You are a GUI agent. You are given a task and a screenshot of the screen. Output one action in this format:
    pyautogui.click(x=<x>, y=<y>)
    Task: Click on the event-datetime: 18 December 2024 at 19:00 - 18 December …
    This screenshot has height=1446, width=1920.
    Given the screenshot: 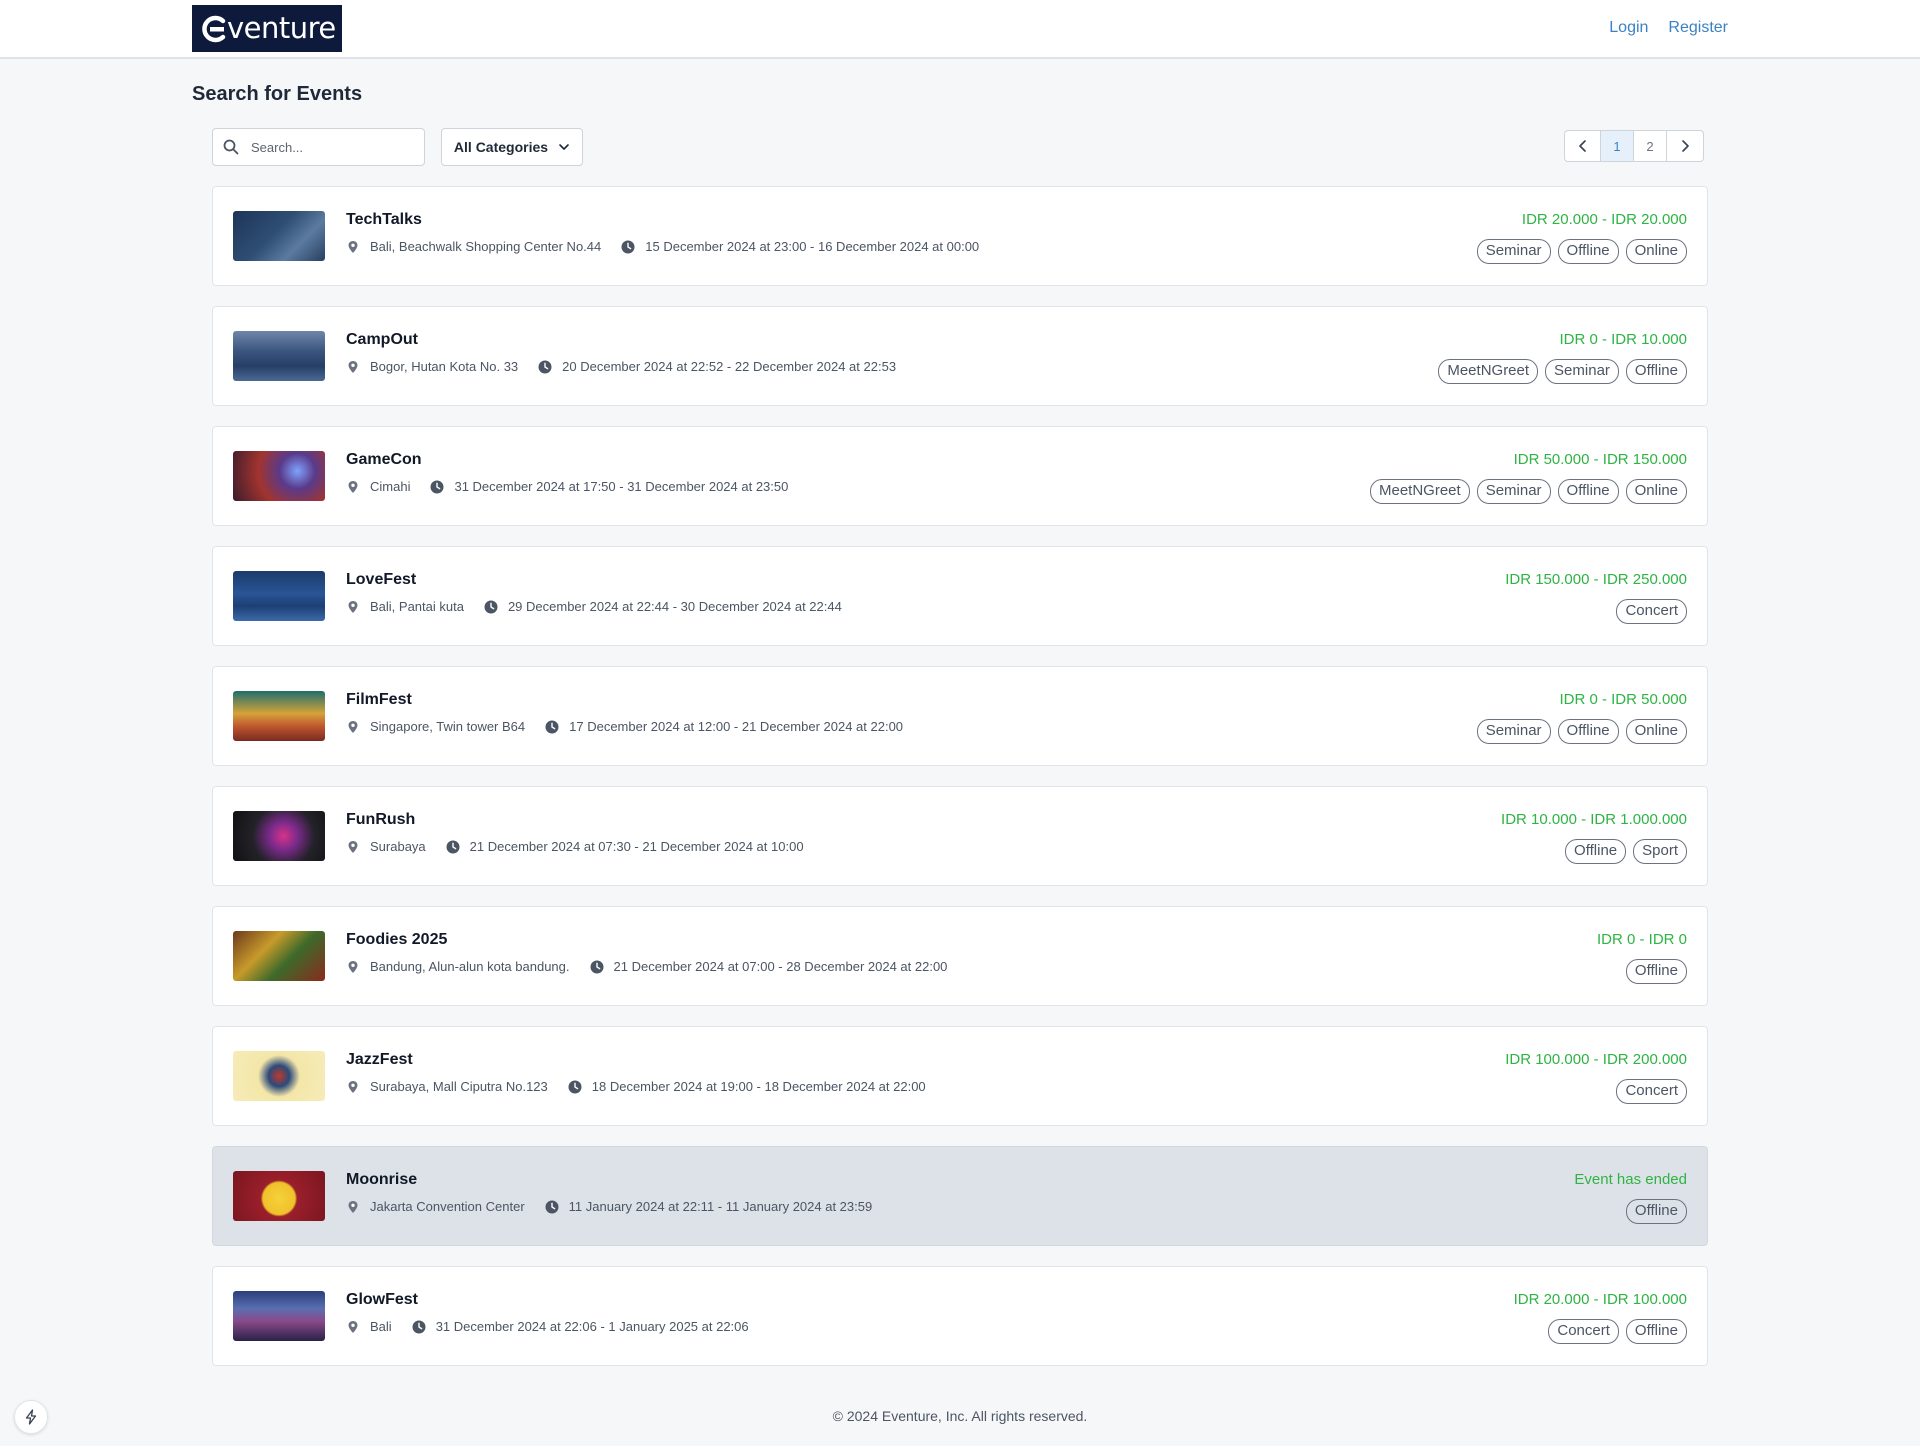 What is the action you would take?
    pyautogui.click(x=758, y=1086)
    